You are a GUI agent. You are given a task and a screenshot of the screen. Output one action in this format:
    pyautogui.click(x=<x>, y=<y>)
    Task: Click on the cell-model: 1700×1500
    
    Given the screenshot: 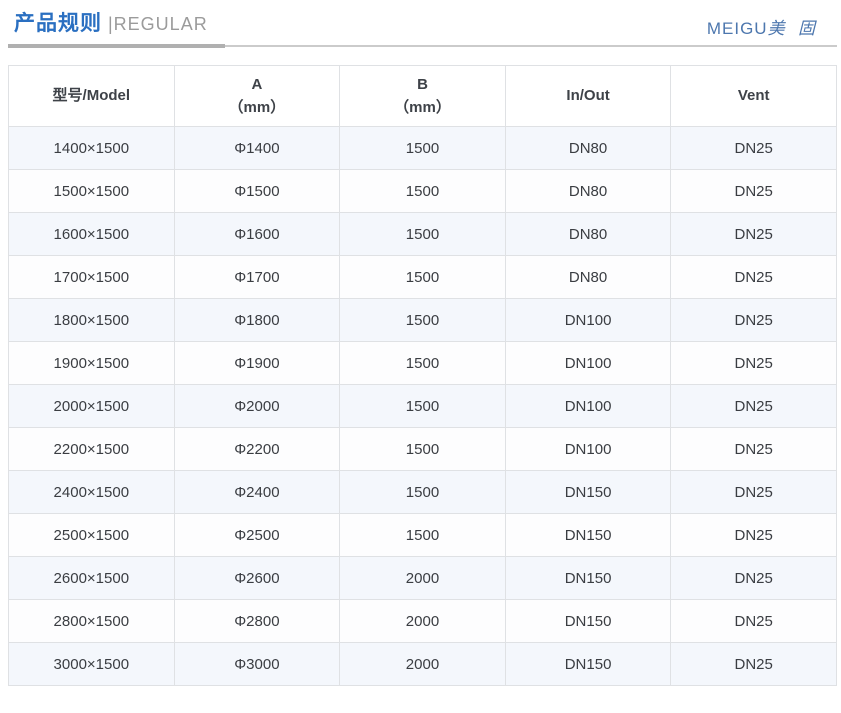 What is the action you would take?
    pyautogui.click(x=91, y=277)
    